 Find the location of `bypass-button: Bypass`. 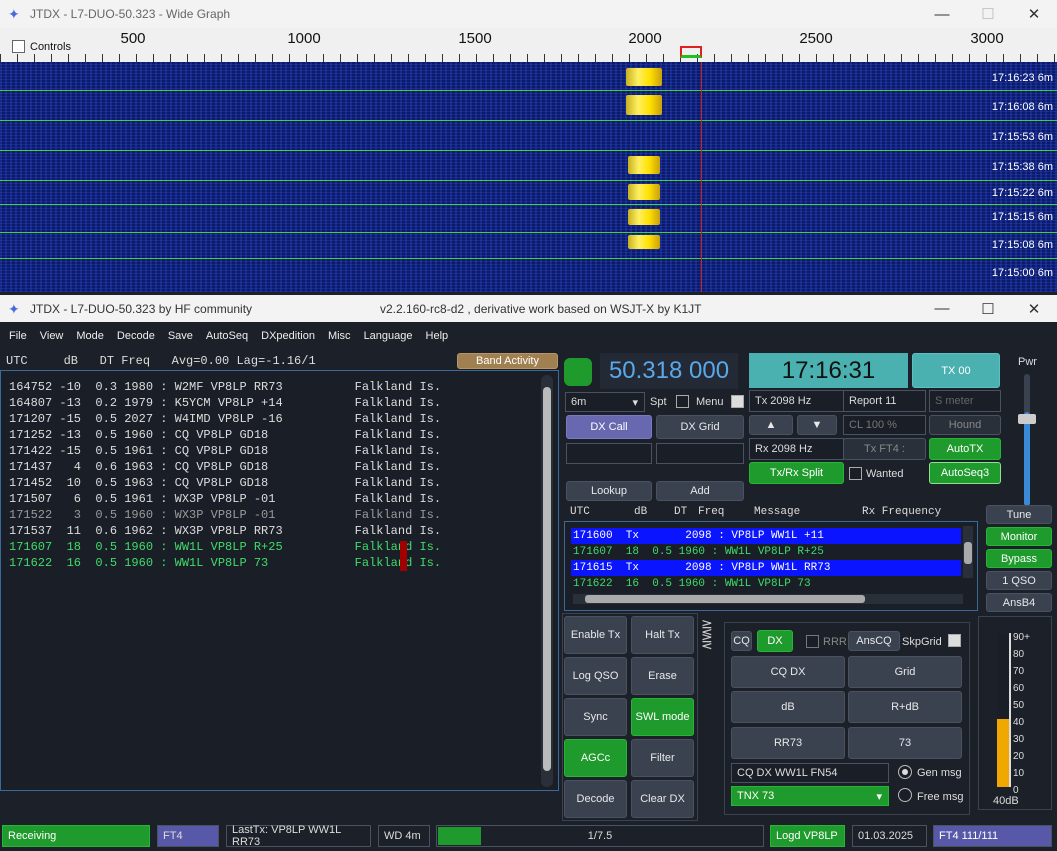

bypass-button: Bypass is located at coordinates (1019, 558).